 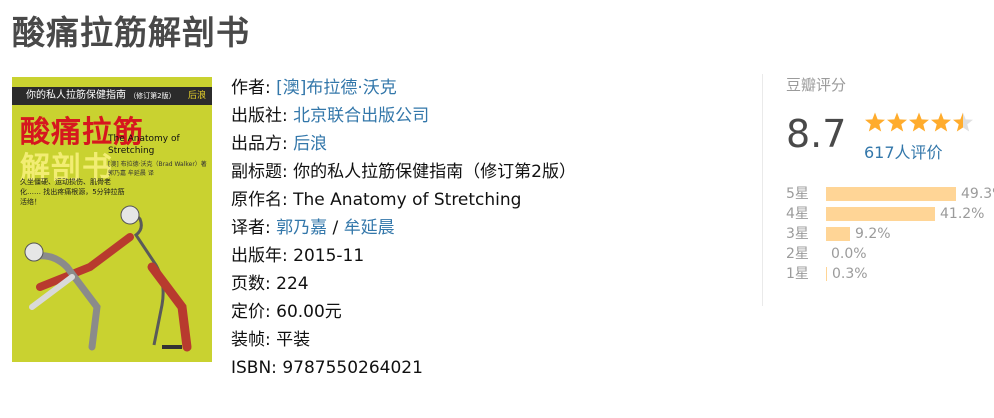 What do you see at coordinates (292, 284) in the screenshot?
I see `pages-value: 224` at bounding box center [292, 284].